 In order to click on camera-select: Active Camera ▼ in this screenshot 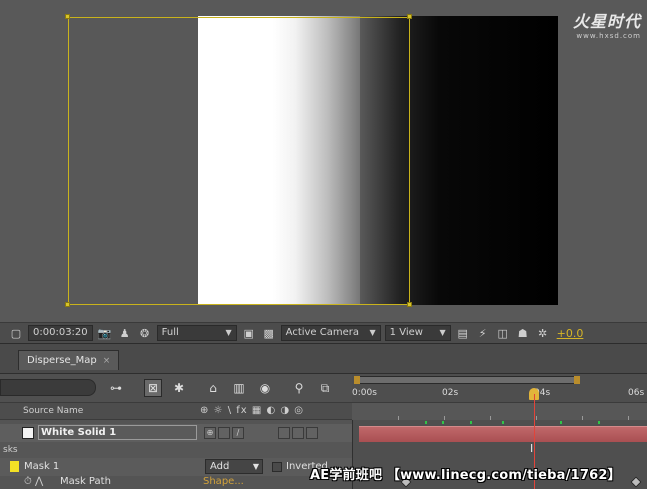, I will do `click(330, 333)`.